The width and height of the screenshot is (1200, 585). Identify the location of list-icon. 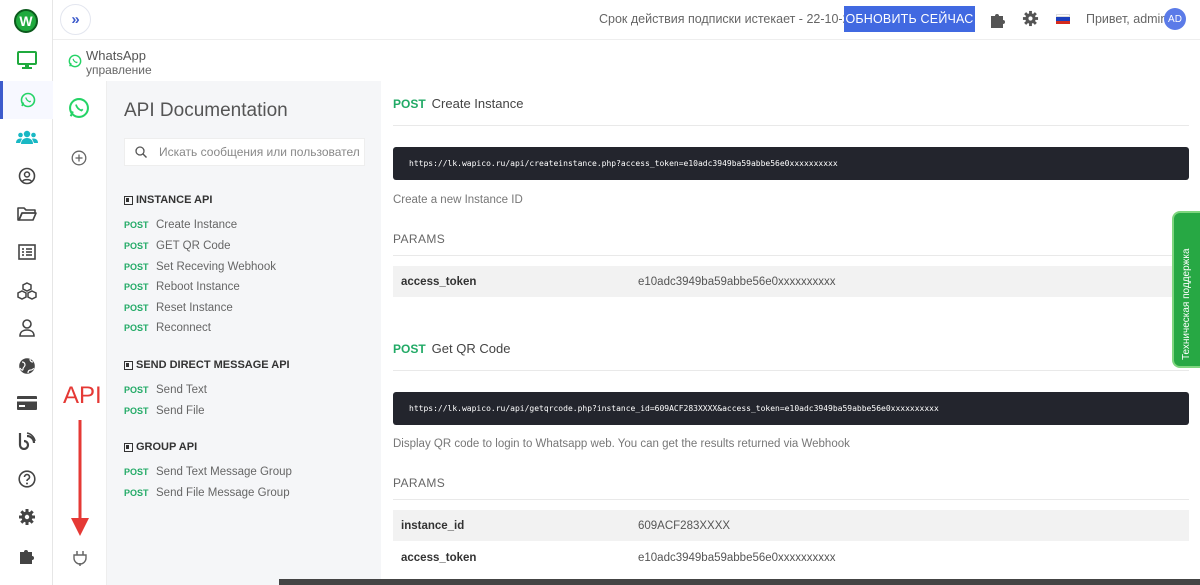
(26, 252).